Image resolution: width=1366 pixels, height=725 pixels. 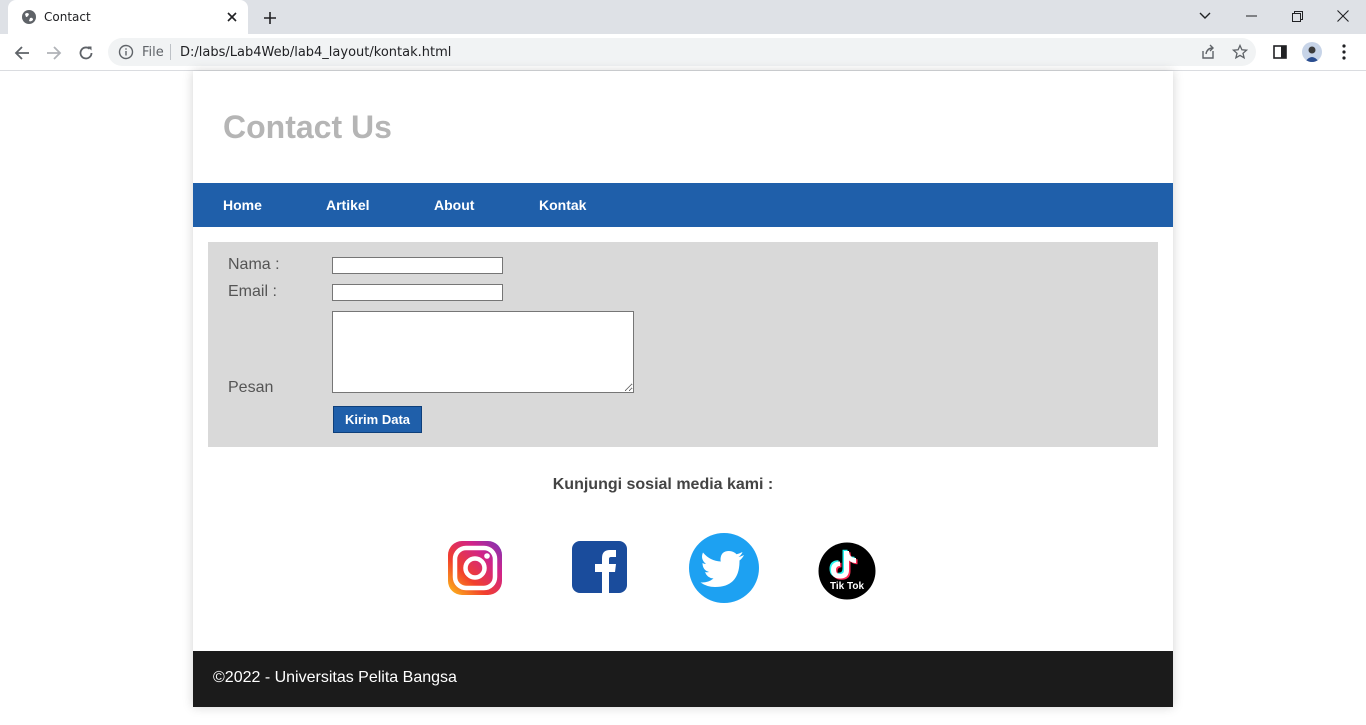 I want to click on globe-icon, so click(x=29, y=17).